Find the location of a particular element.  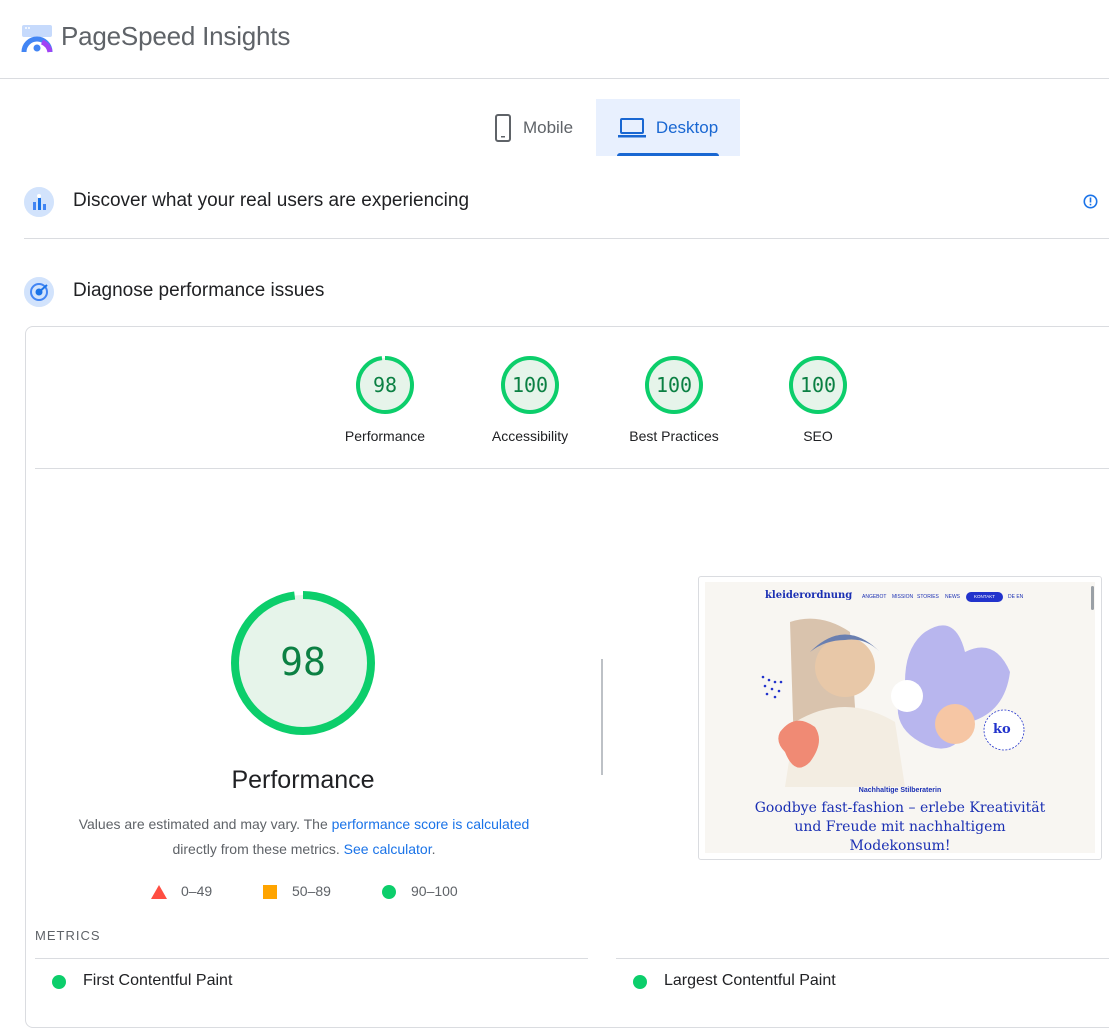

site-nav-3: STORIES is located at coordinates (928, 597).